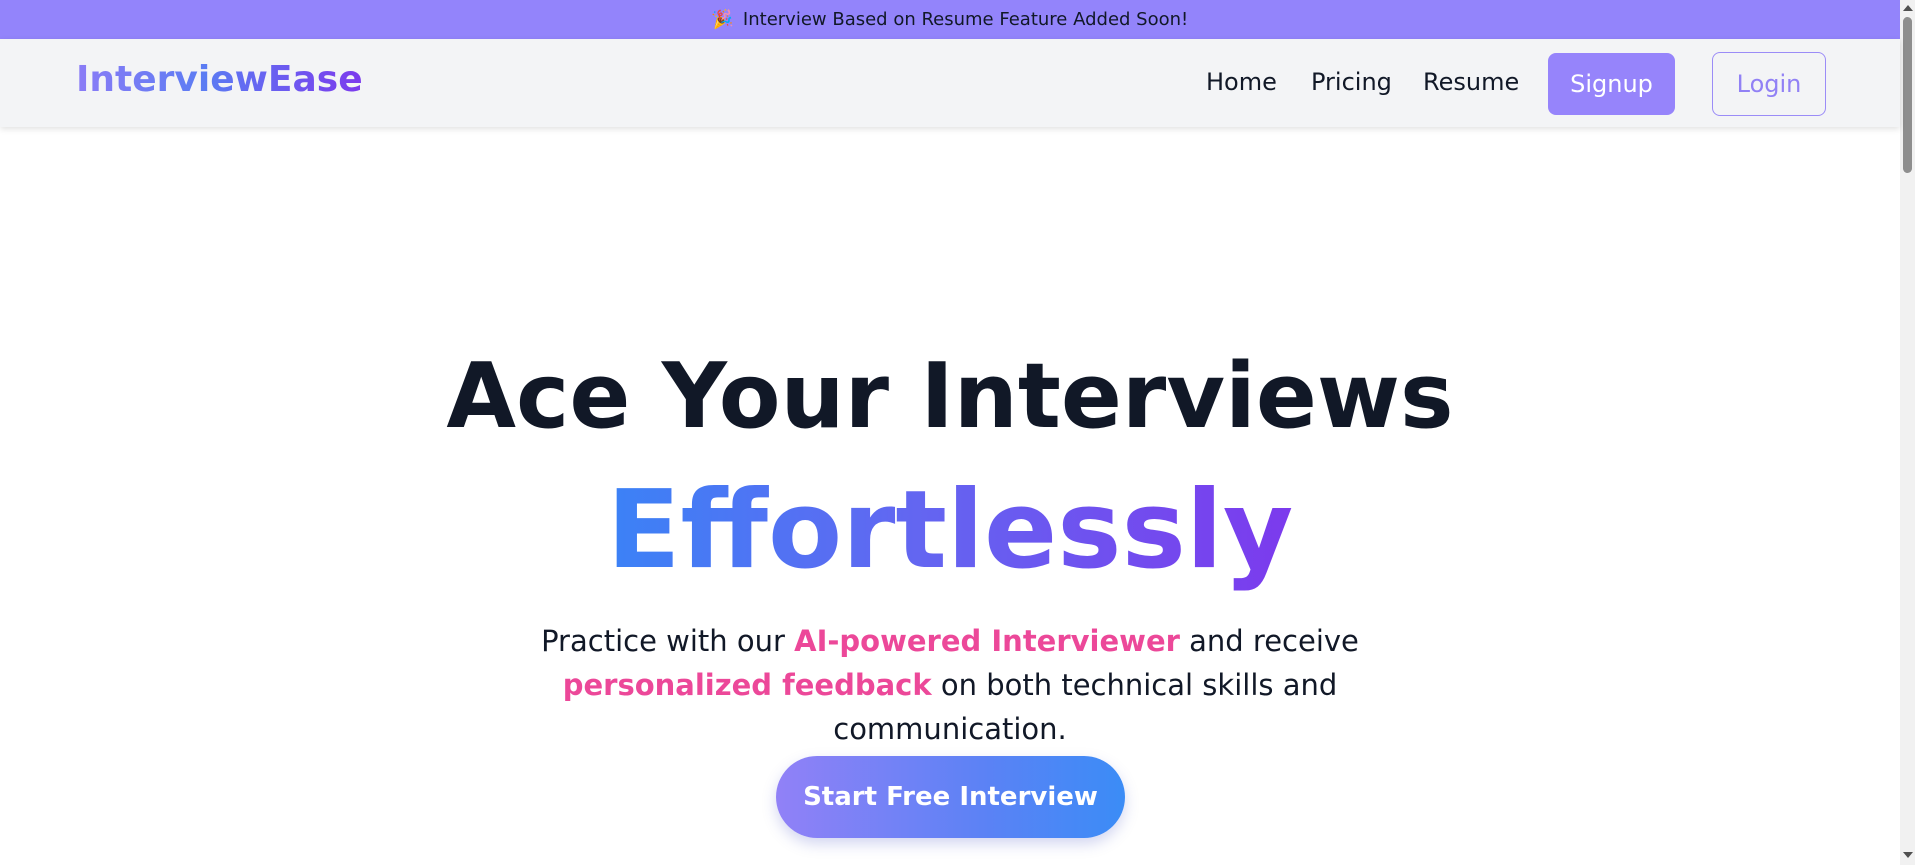 The width and height of the screenshot is (1915, 865). What do you see at coordinates (219, 79) in the screenshot?
I see `brand-logo: InterviewEase` at bounding box center [219, 79].